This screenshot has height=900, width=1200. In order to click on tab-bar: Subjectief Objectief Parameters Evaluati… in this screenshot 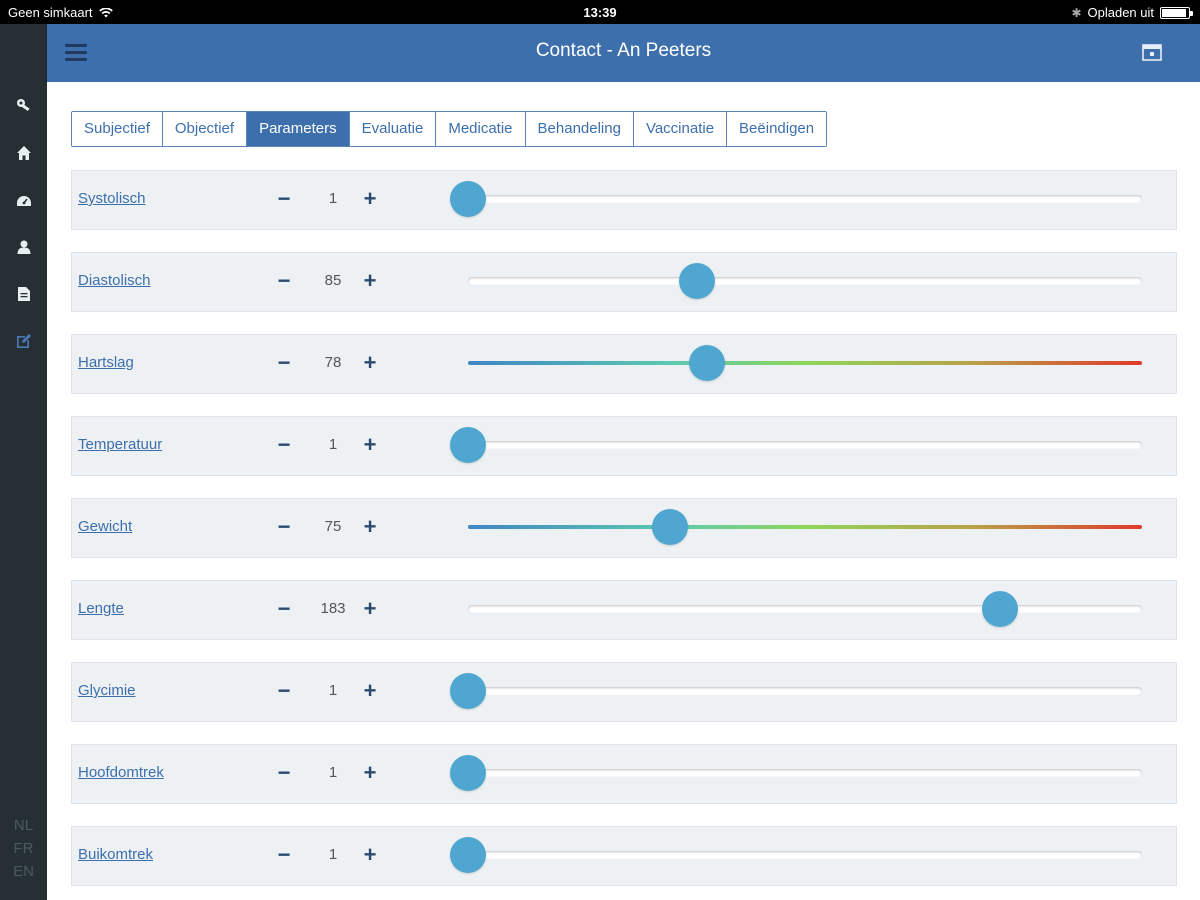, I will do `click(449, 129)`.